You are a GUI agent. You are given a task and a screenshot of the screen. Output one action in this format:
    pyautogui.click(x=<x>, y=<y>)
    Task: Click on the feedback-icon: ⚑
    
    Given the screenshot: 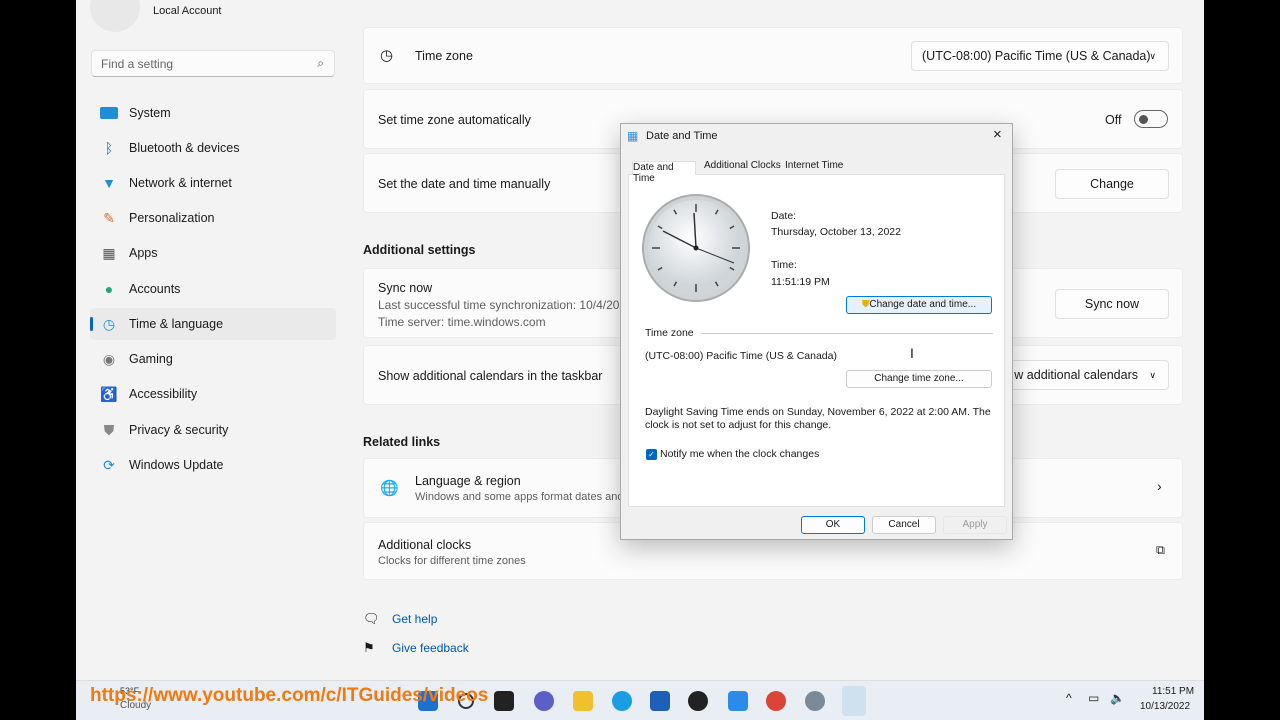 What is the action you would take?
    pyautogui.click(x=369, y=647)
    